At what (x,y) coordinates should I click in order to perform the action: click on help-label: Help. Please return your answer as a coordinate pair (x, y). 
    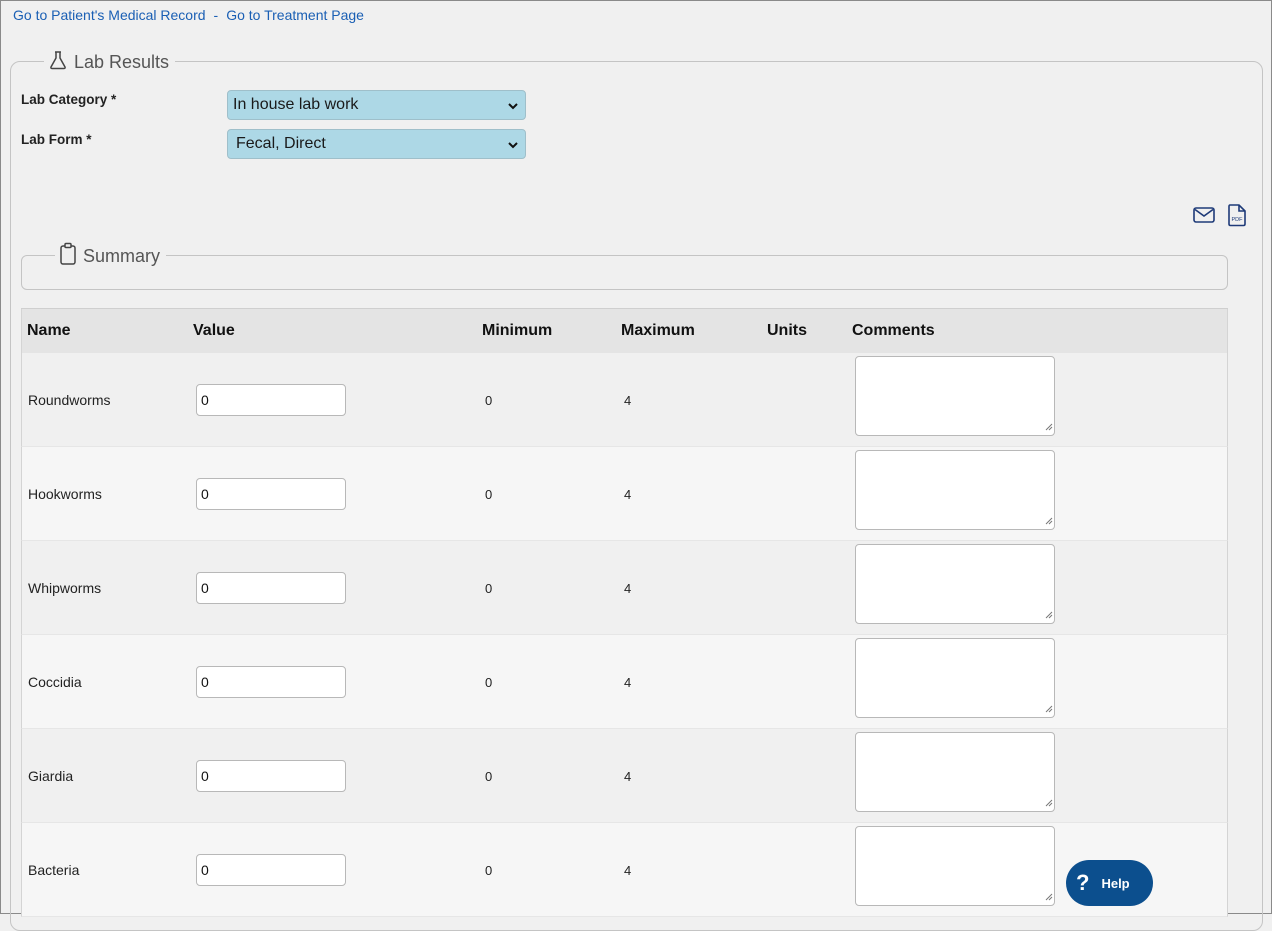
    Looking at the image, I should click on (1115, 883).